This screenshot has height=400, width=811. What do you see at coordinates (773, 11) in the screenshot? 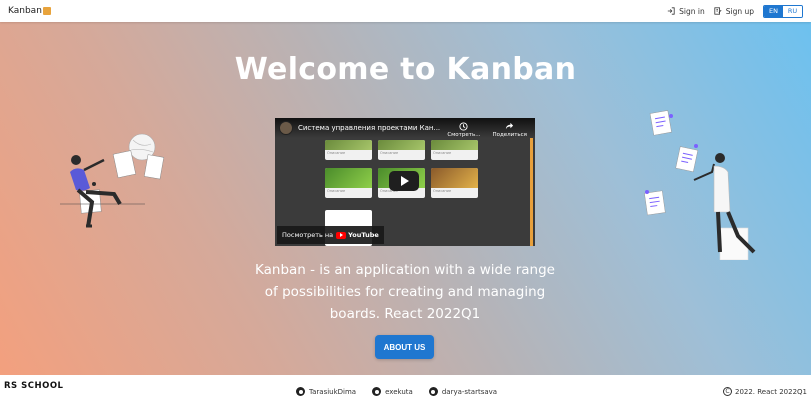
I see `lang-en-button: EN` at bounding box center [773, 11].